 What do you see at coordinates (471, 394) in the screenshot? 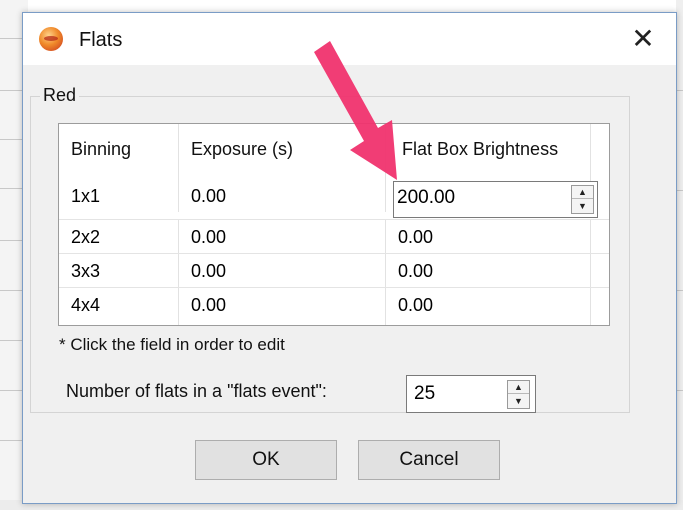
I see `flats-count-spinner: 25 ▲ ▼` at bounding box center [471, 394].